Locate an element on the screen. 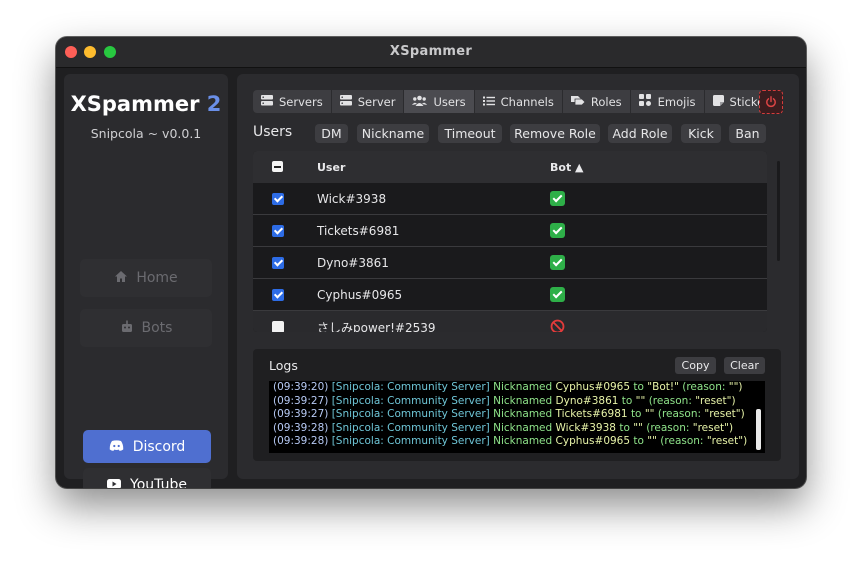 The width and height of the screenshot is (862, 562). table-row: Dyno#3861 is located at coordinates (510, 263).